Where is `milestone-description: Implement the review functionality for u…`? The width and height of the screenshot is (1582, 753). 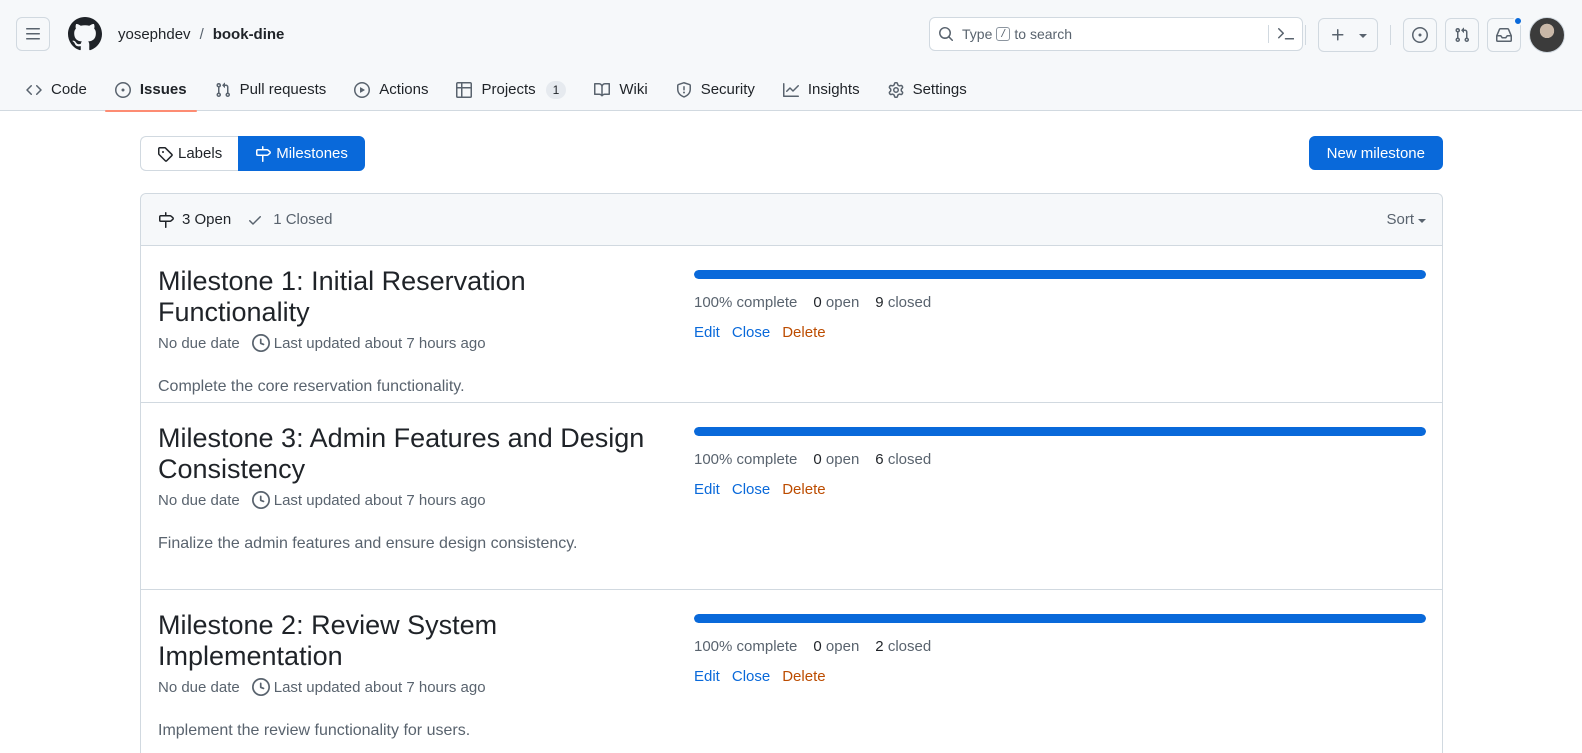
milestone-description: Implement the review functionality for u… is located at coordinates (314, 730).